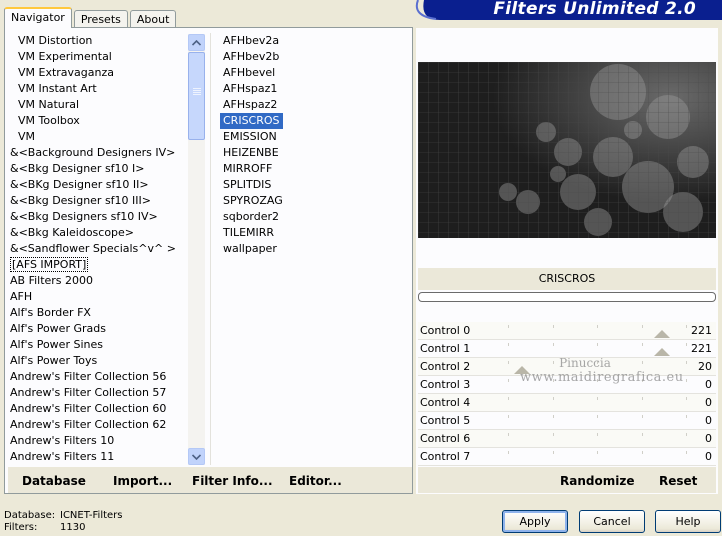 Image resolution: width=722 pixels, height=536 pixels. What do you see at coordinates (98, 361) in the screenshot?
I see `category-item: Alf's Power Toys` at bounding box center [98, 361].